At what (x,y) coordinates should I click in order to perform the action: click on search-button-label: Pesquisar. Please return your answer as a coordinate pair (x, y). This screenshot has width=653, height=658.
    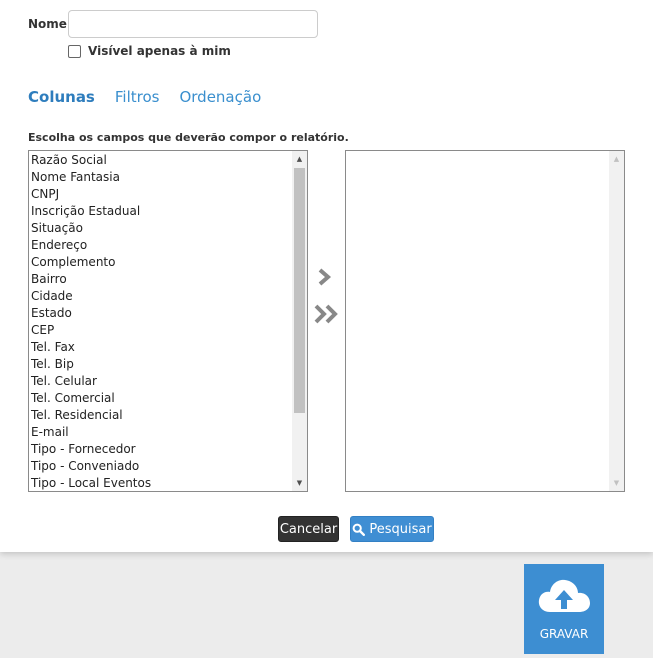
    Looking at the image, I should click on (400, 529).